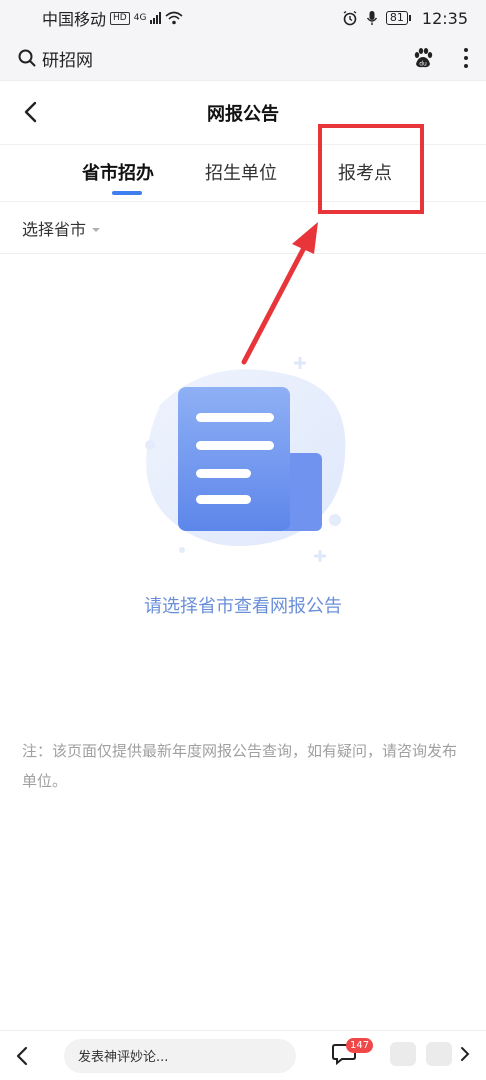 The height and width of the screenshot is (1080, 486). I want to click on back-button, so click(30, 112).